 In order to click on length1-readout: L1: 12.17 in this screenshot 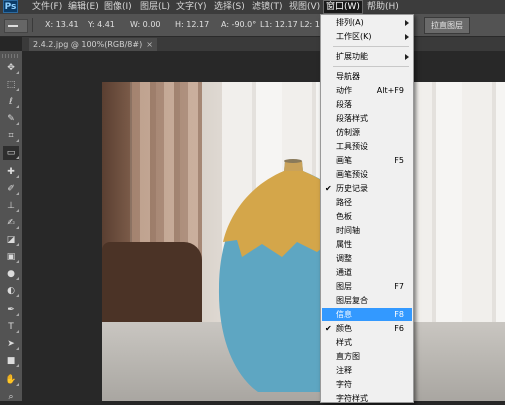, I will do `click(279, 24)`.